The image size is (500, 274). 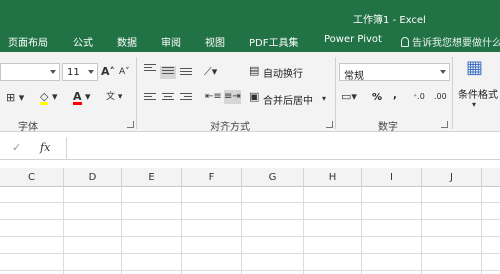 I want to click on conditional-format-icon: ▦, so click(x=475, y=67).